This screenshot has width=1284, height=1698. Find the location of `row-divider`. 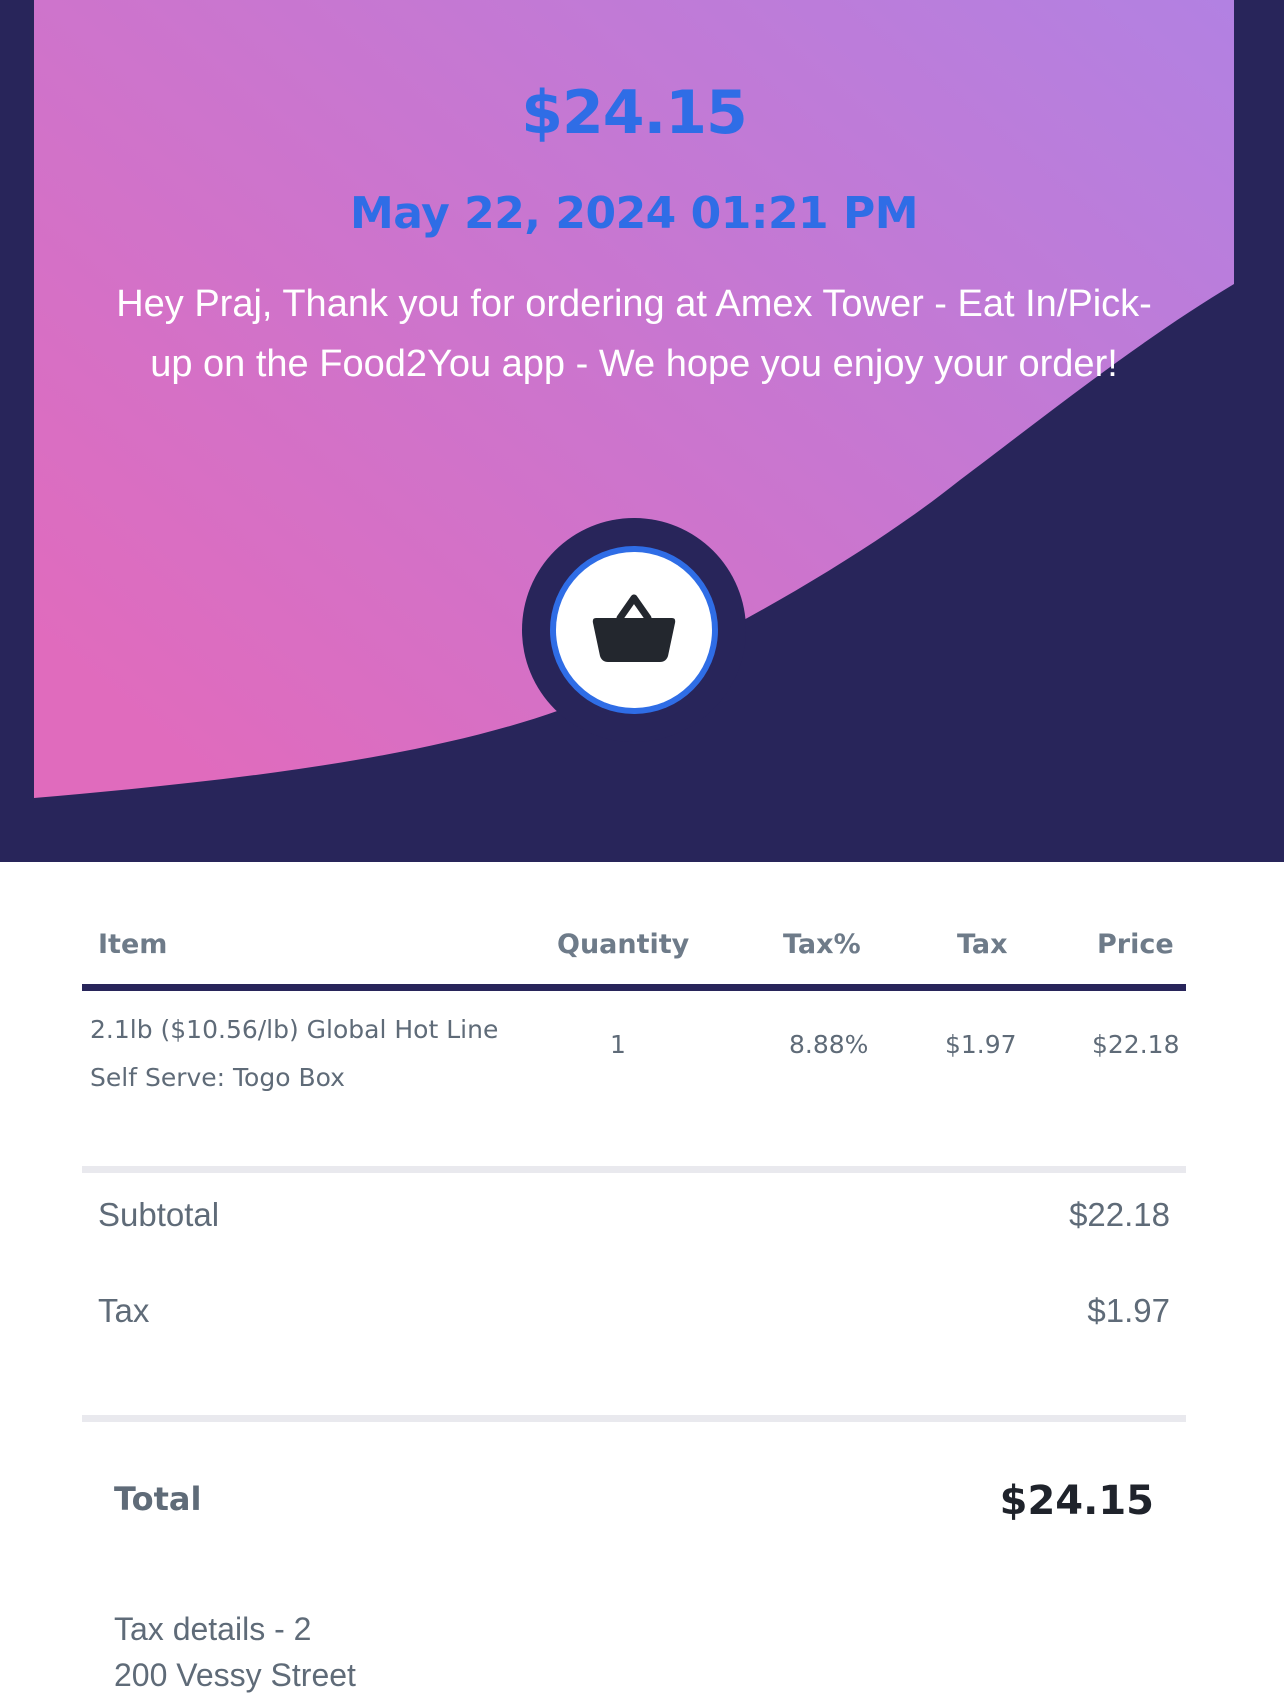

row-divider is located at coordinates (634, 1169).